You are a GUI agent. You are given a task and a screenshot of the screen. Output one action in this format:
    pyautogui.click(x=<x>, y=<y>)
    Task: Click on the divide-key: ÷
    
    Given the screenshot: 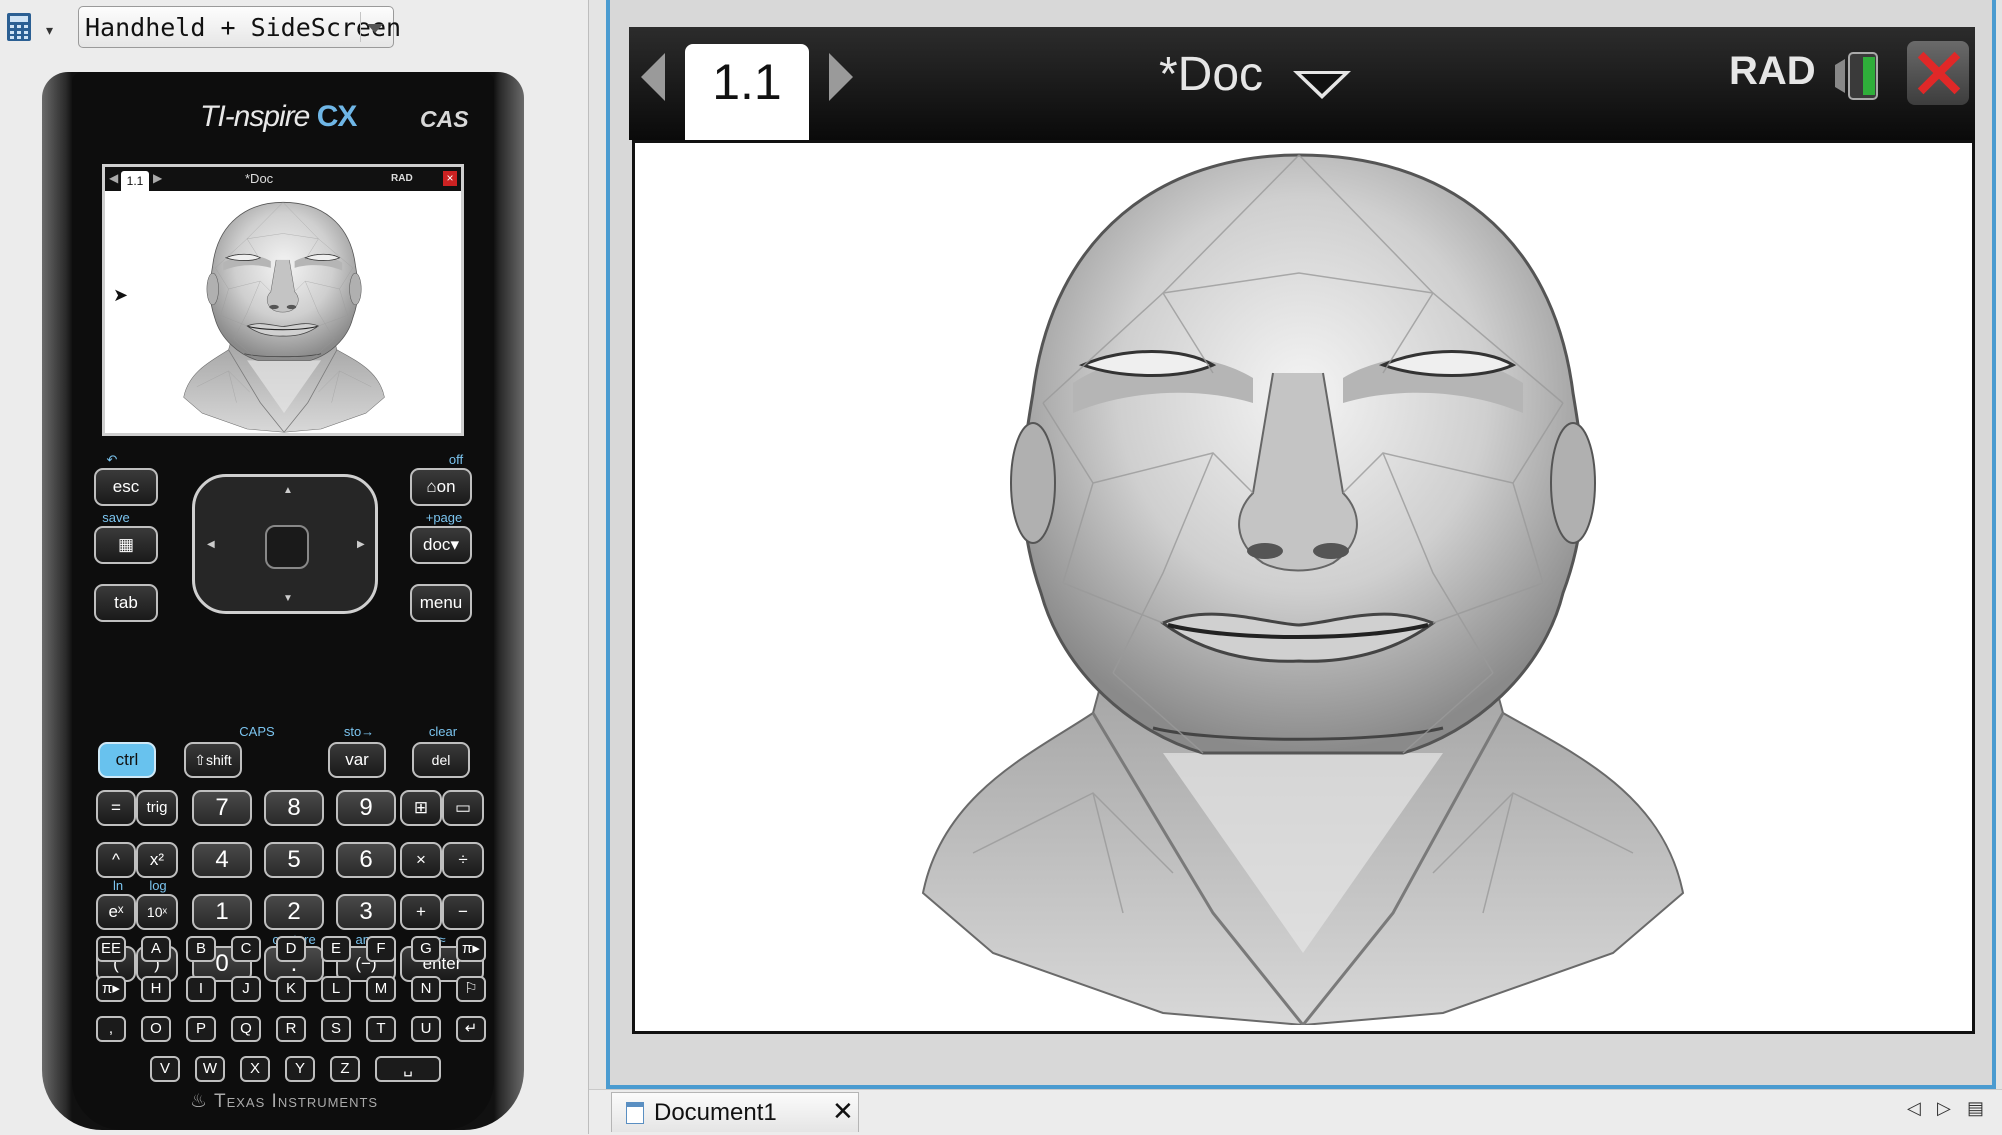 What is the action you would take?
    pyautogui.click(x=463, y=860)
    